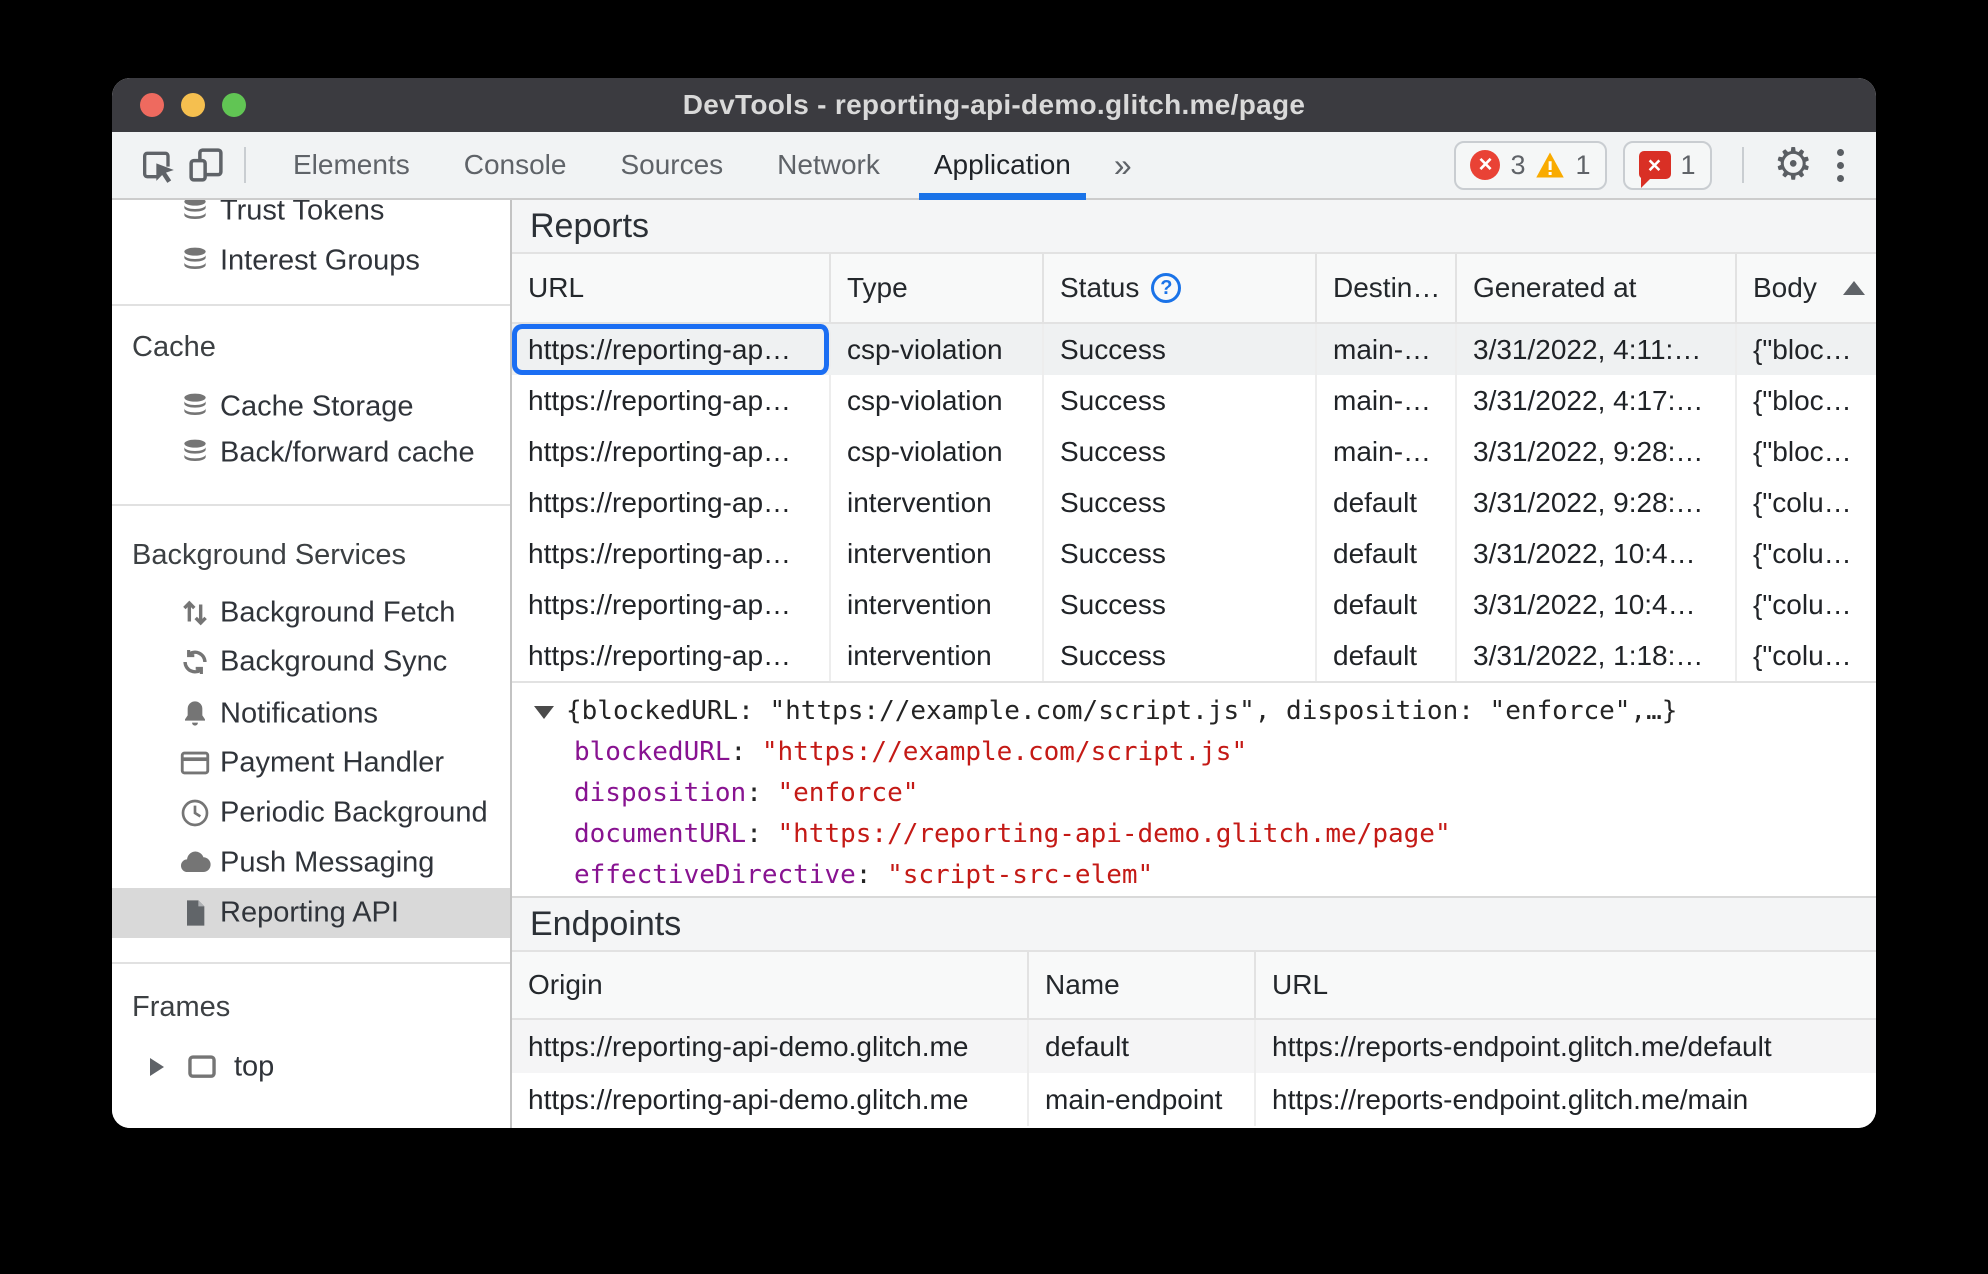  I want to click on endpoint-name-cell: main-endpoint, so click(1142, 1099).